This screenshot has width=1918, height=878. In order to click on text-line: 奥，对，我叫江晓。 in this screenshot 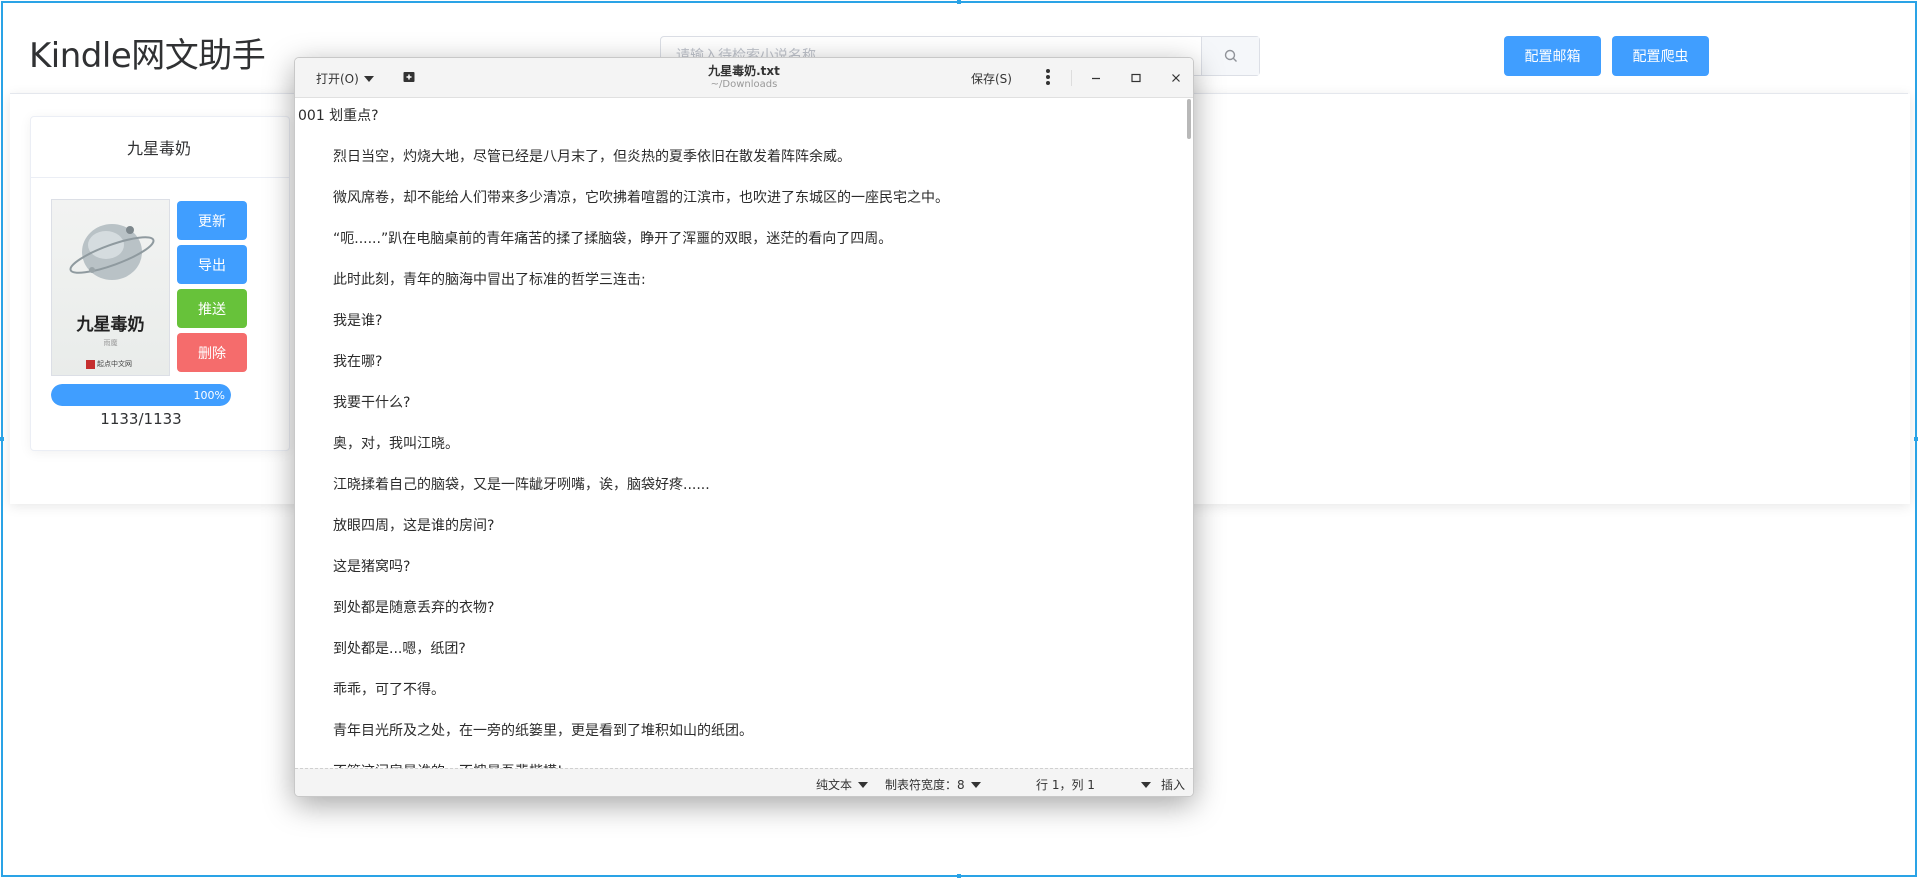, I will do `click(396, 444)`.